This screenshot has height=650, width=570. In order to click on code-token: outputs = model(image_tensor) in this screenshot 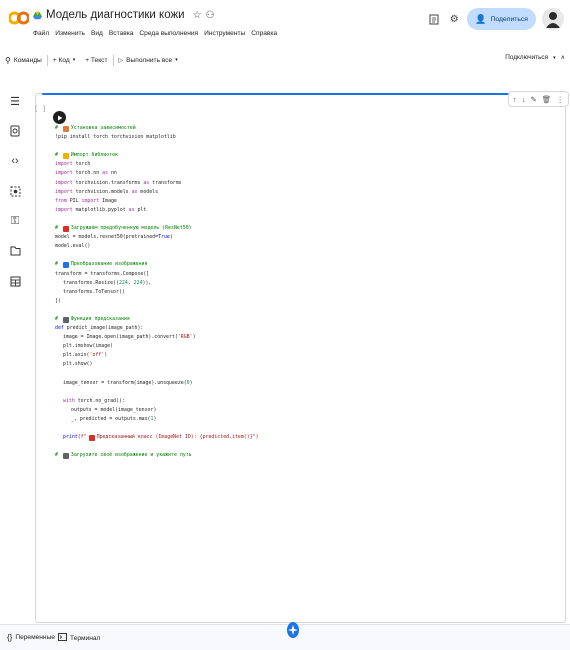, I will do `click(114, 409)`.